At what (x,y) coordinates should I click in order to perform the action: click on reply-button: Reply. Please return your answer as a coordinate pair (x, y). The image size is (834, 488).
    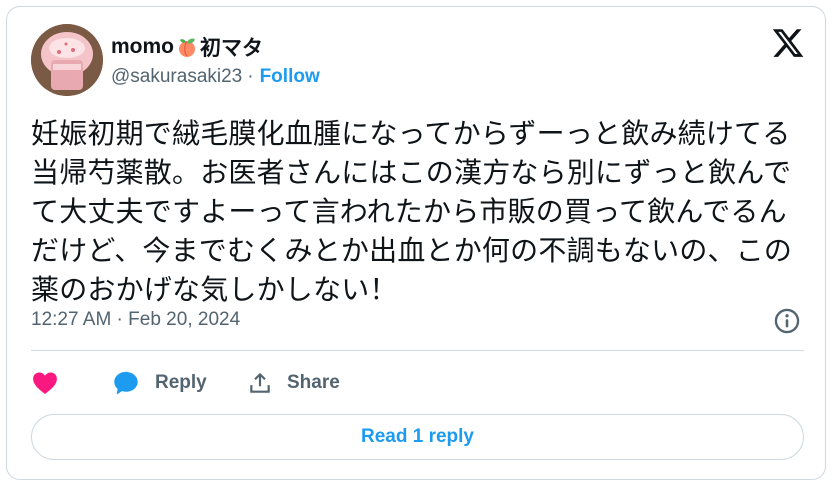
    Looking at the image, I should click on (179, 383).